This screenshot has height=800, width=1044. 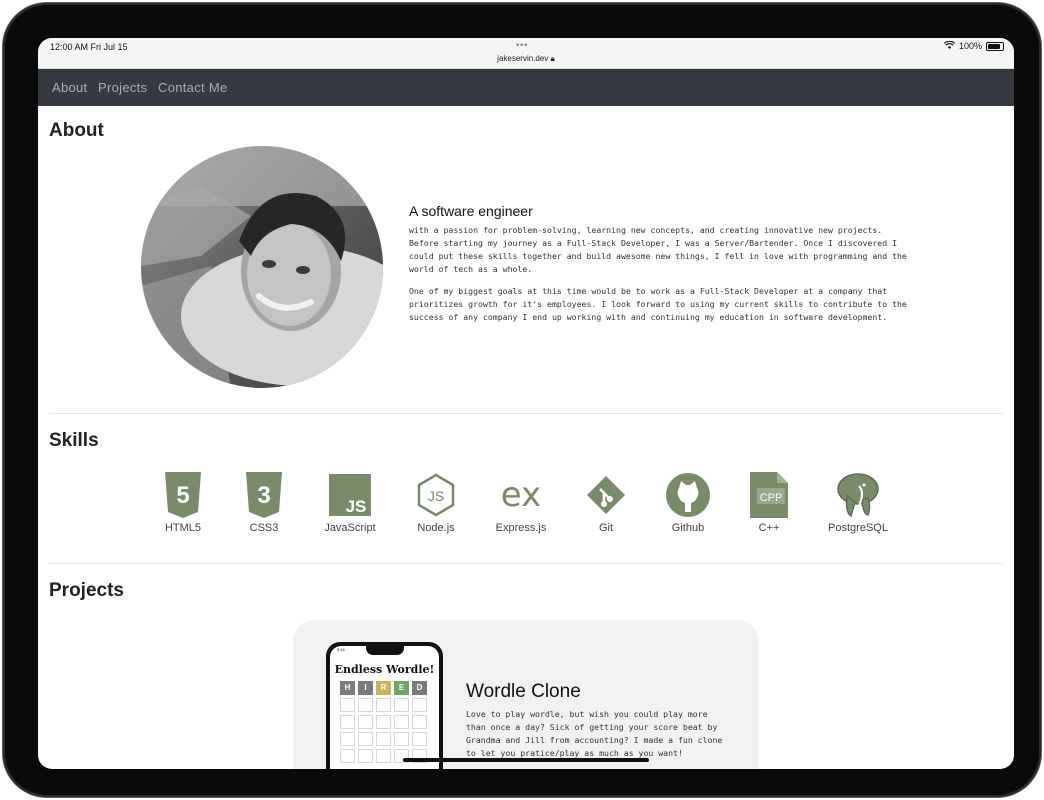 What do you see at coordinates (76, 130) in the screenshot?
I see `about-heading: About` at bounding box center [76, 130].